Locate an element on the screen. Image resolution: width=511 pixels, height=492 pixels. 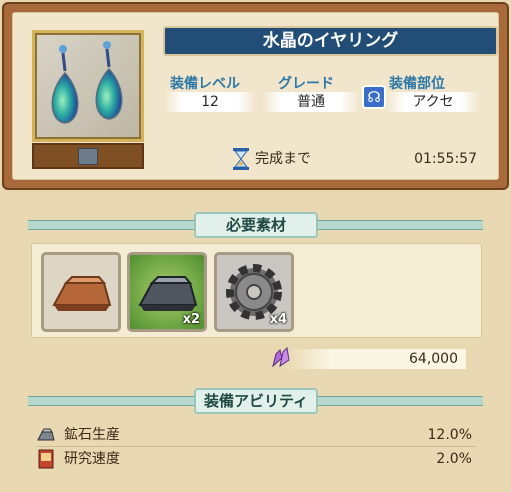
material-slot-copper is located at coordinates (81, 292).